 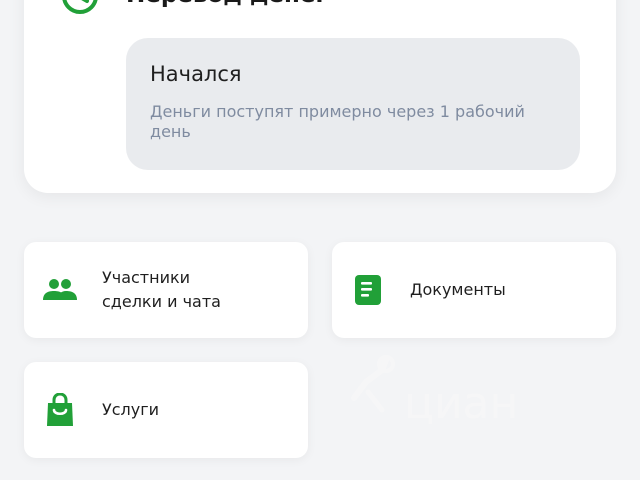 I want to click on documents-tile: Документы, so click(x=474, y=290).